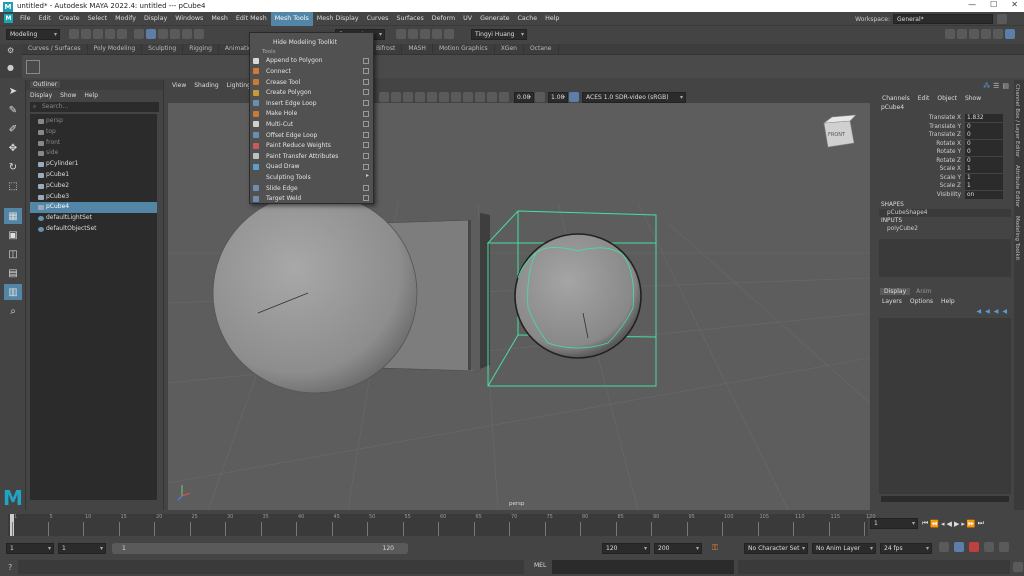  What do you see at coordinates (979, 311) in the screenshot?
I see `layer-new-empty-icon: ◀` at bounding box center [979, 311].